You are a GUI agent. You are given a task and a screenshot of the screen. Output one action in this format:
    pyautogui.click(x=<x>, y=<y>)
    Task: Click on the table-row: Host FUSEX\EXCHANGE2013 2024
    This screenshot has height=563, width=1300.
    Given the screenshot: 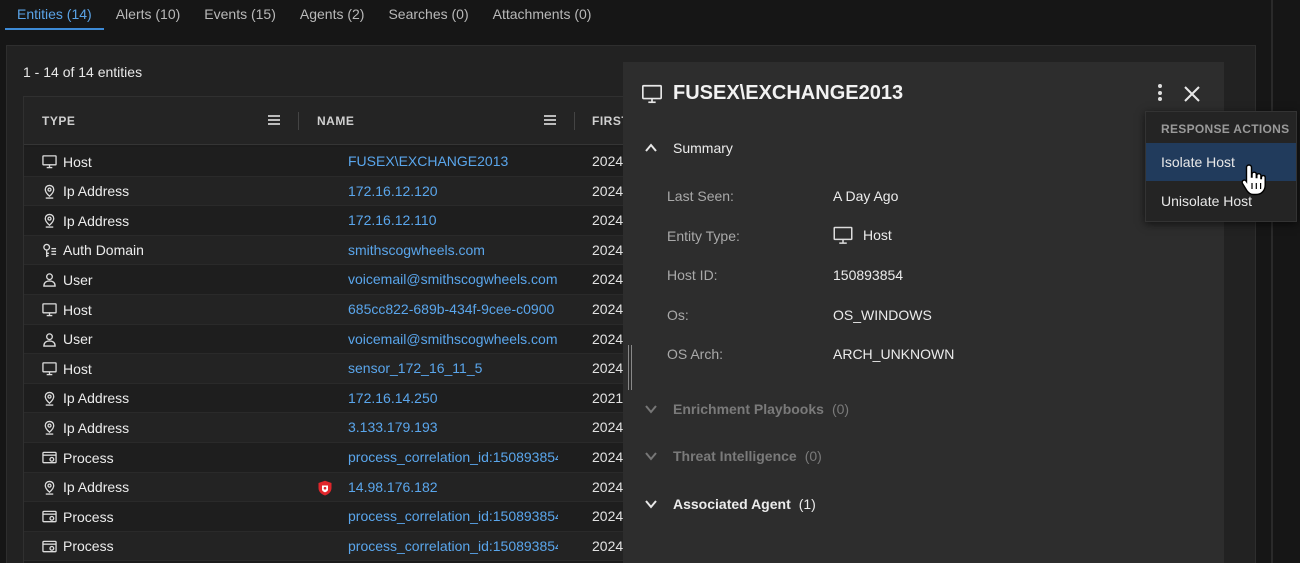 What is the action you would take?
    pyautogui.click(x=333, y=162)
    